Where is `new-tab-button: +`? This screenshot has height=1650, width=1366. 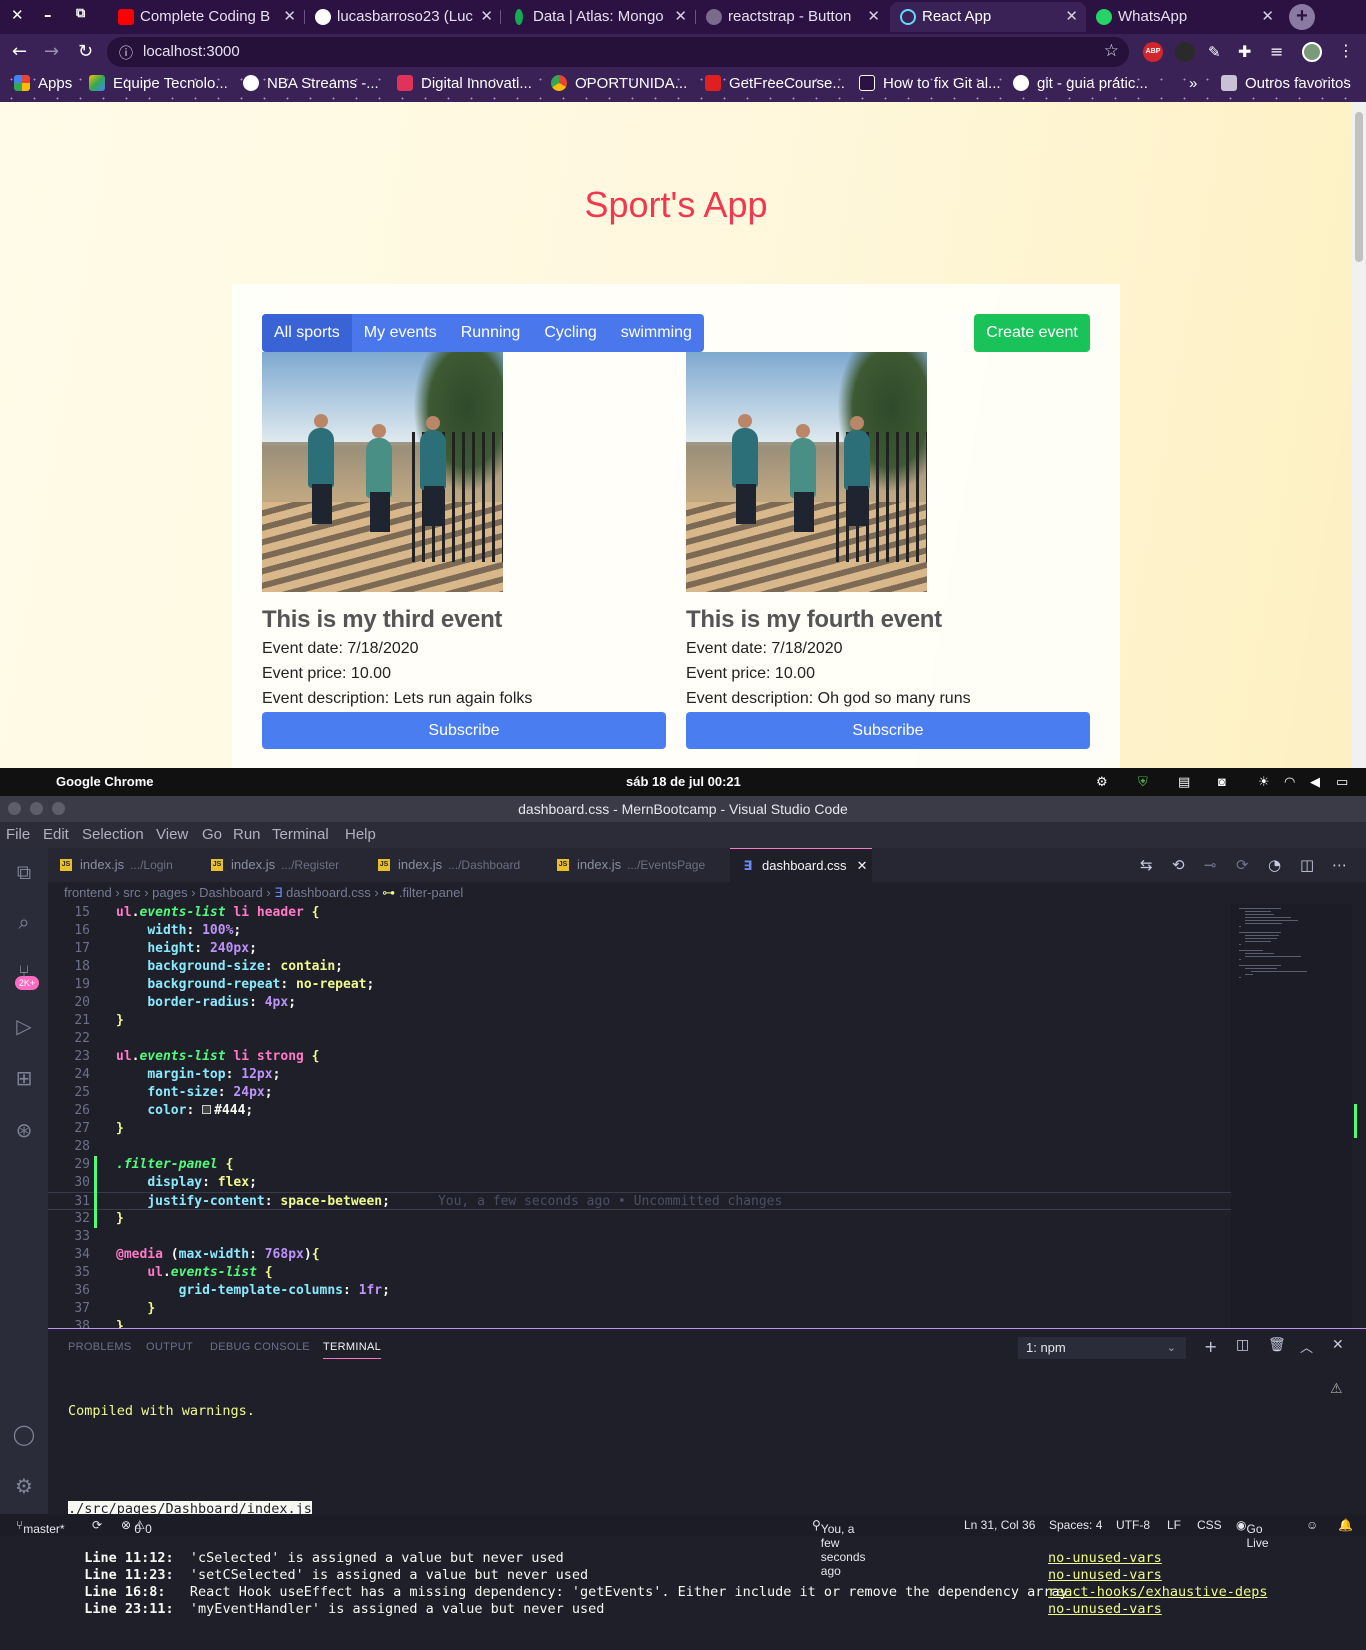 new-tab-button: + is located at coordinates (1302, 17).